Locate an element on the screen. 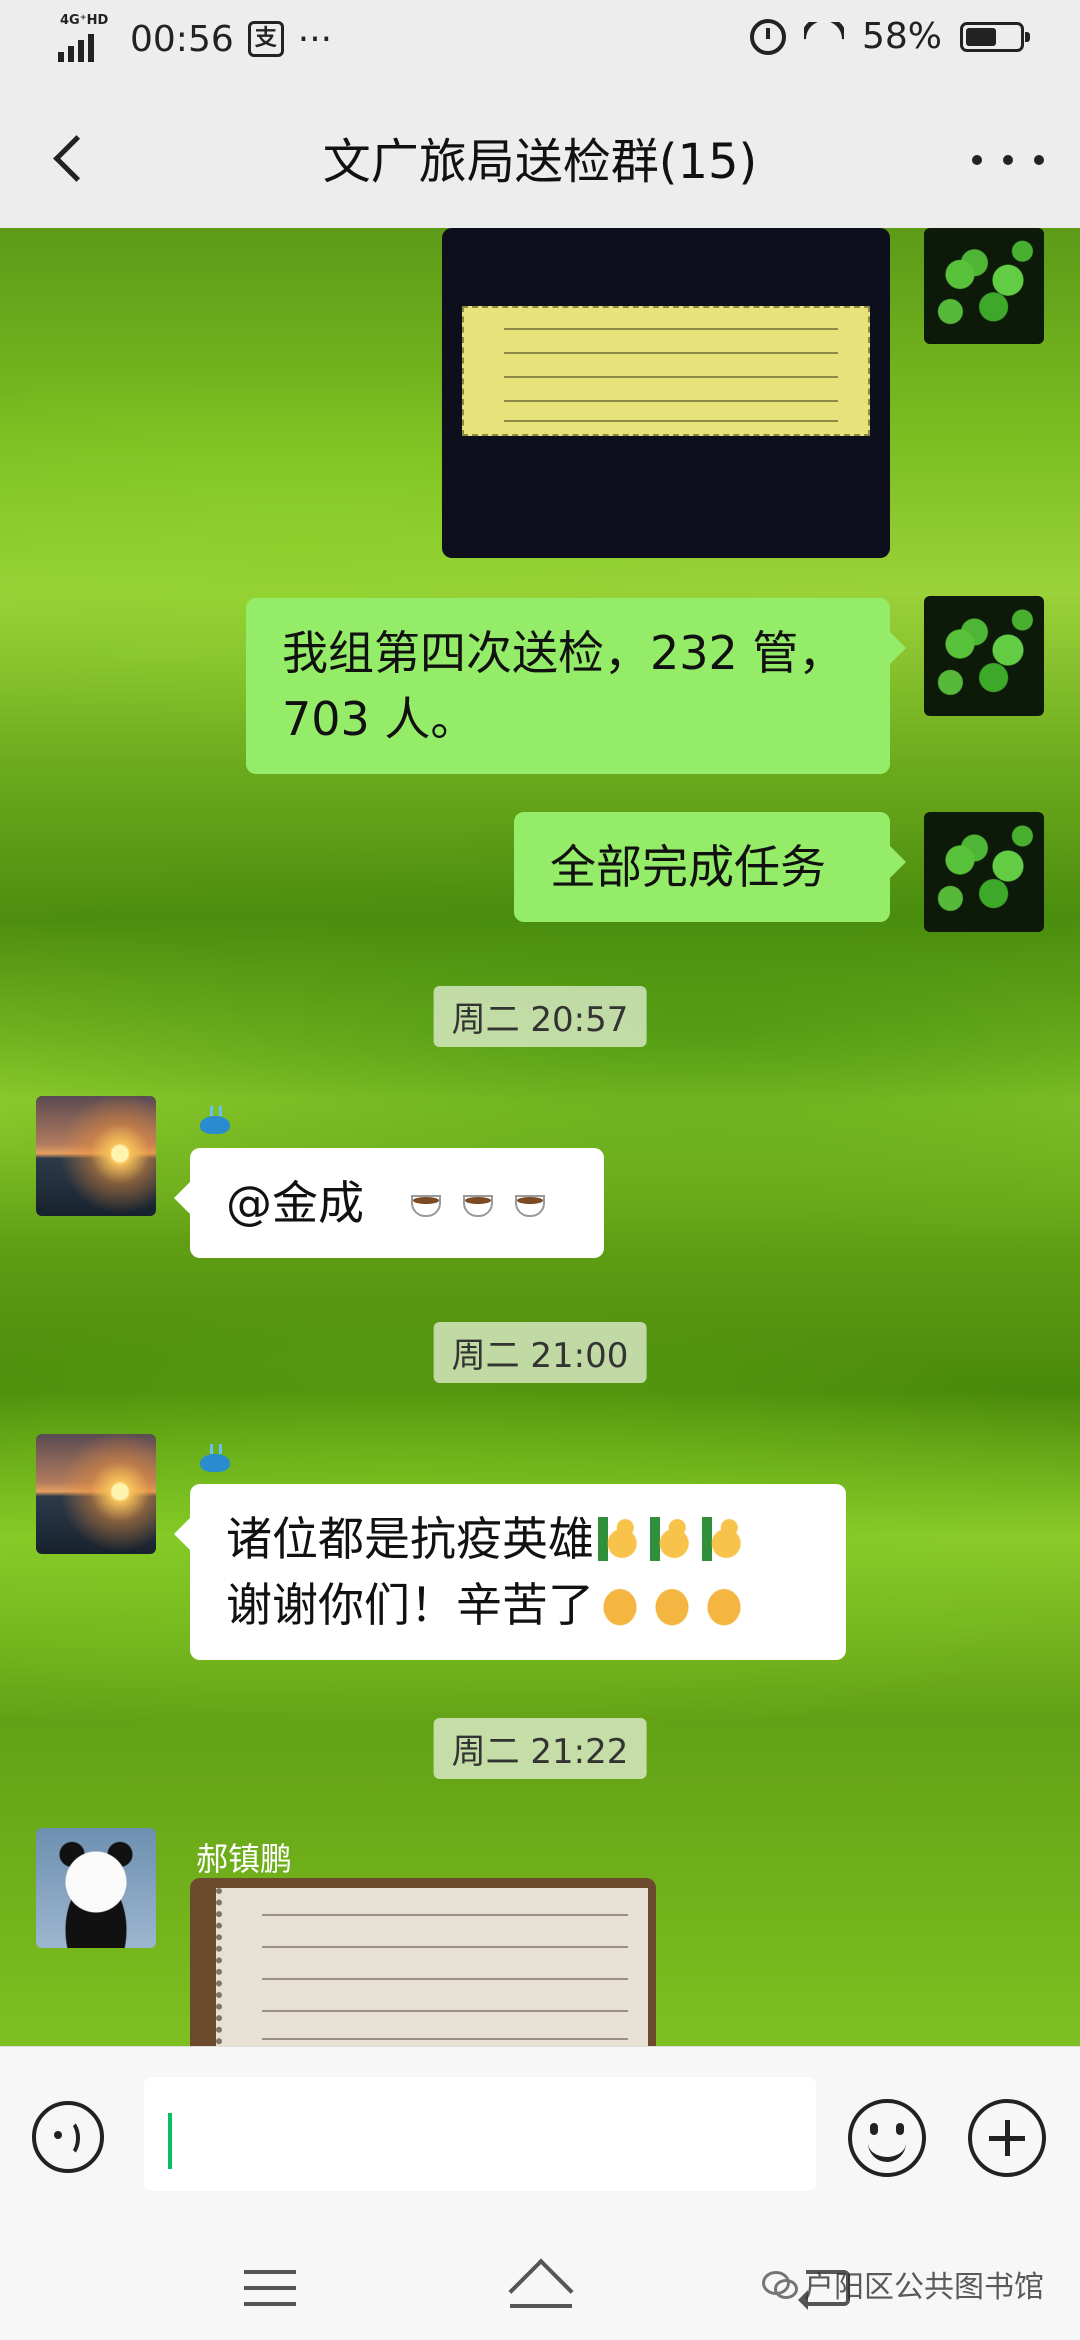 The image size is (1080, 2340). message-bubble-outgoing: 全部完成任务 is located at coordinates (710, 867).